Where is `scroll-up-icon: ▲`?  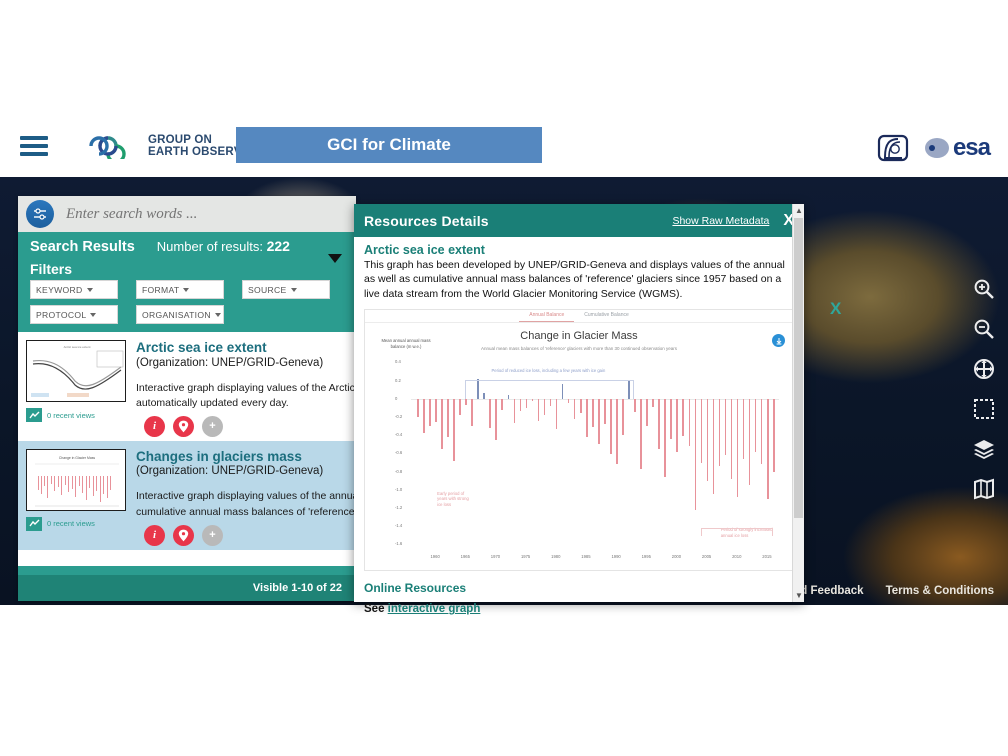 scroll-up-icon: ▲ is located at coordinates (799, 210).